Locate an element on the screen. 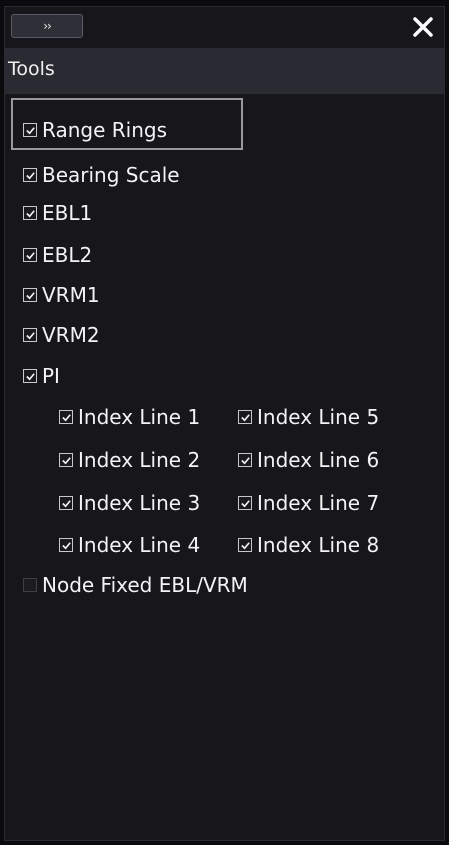 The image size is (449, 845). close-button is located at coordinates (423, 27).